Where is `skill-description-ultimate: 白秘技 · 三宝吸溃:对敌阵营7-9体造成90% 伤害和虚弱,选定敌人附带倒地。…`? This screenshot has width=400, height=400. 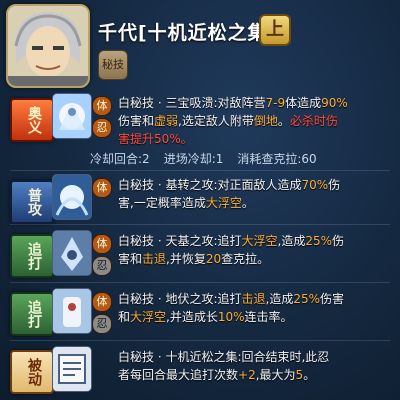 skill-description-ultimate: 白秘技 · 三宝吸溃:对敌阵营7-9体造成90% 伤害和虚弱,选定敌人附带倒地。… is located at coordinates (233, 121).